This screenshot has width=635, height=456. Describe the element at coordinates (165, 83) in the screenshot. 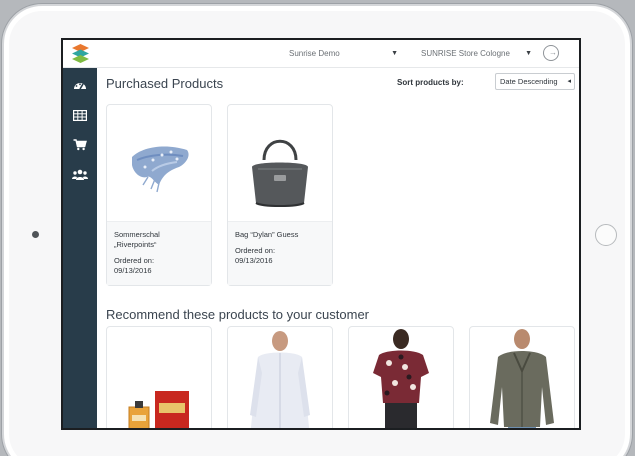

I see `page-title: Purchased Products` at that location.